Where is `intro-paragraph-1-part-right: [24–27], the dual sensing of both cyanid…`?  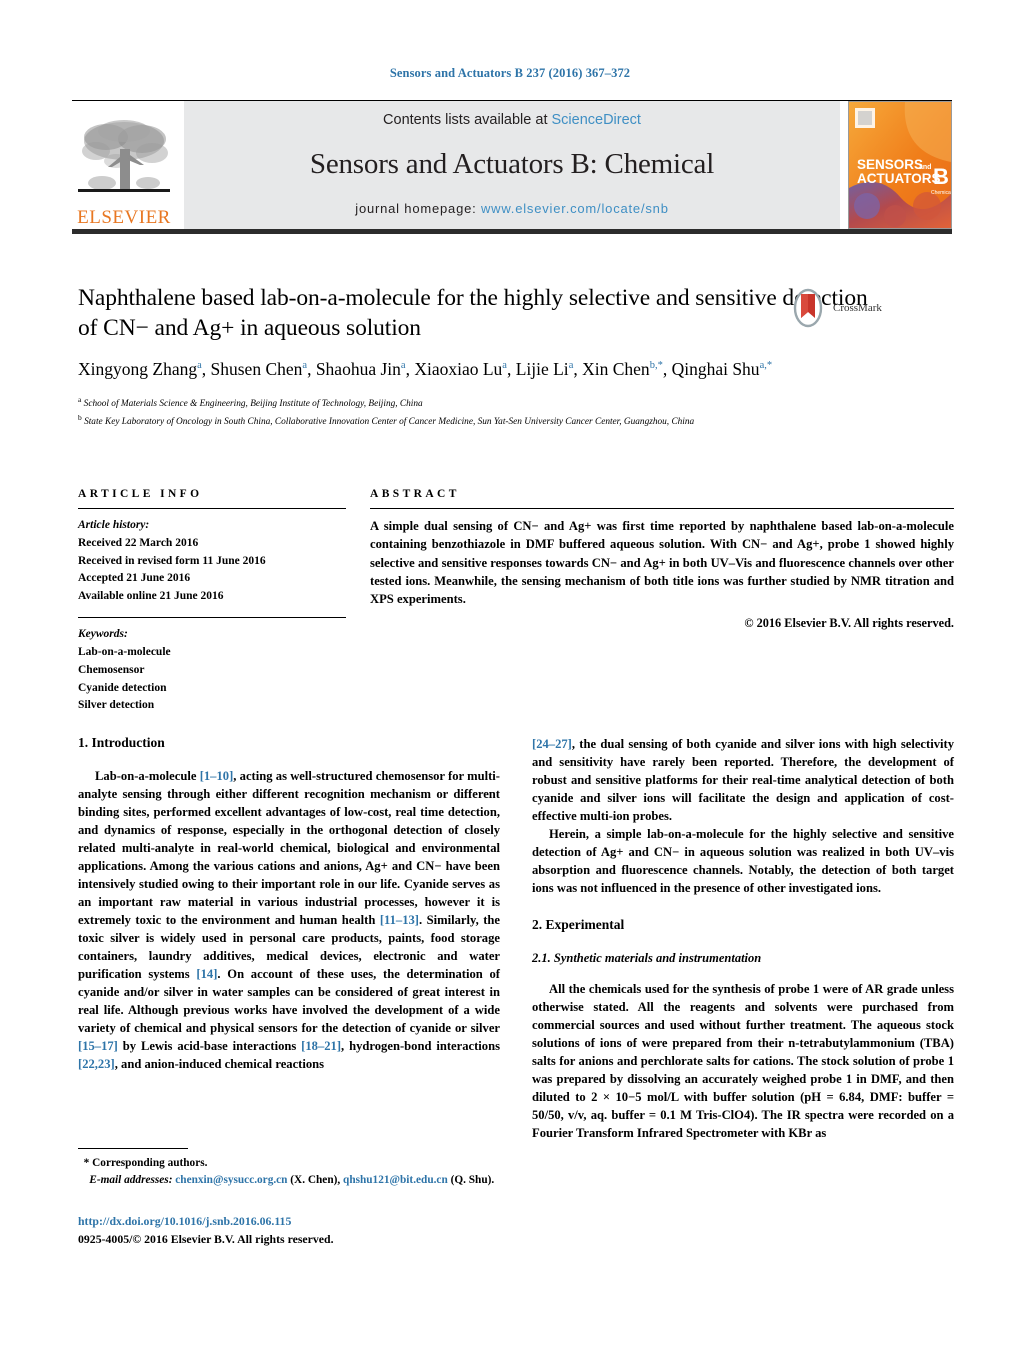 intro-paragraph-1-part-right: [24–27], the dual sensing of both cyanid… is located at coordinates (743, 780).